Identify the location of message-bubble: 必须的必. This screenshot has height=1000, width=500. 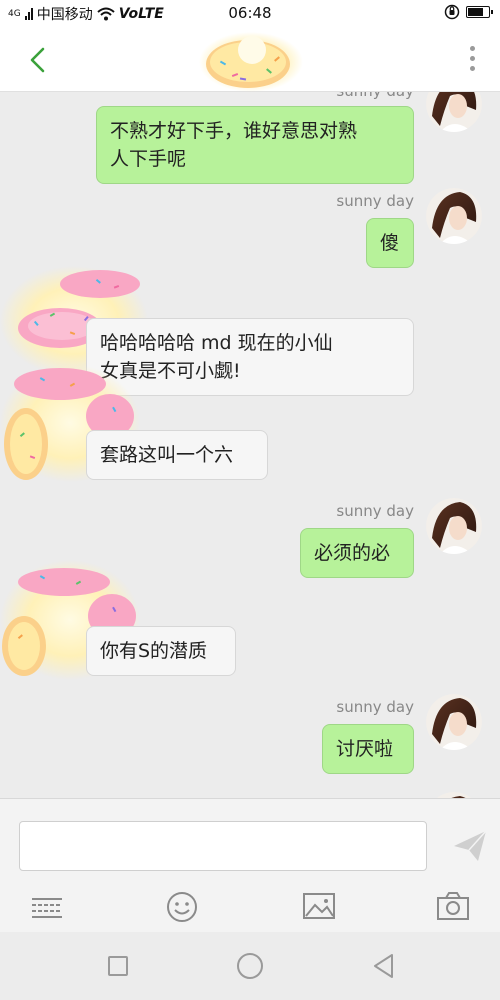
(357, 553).